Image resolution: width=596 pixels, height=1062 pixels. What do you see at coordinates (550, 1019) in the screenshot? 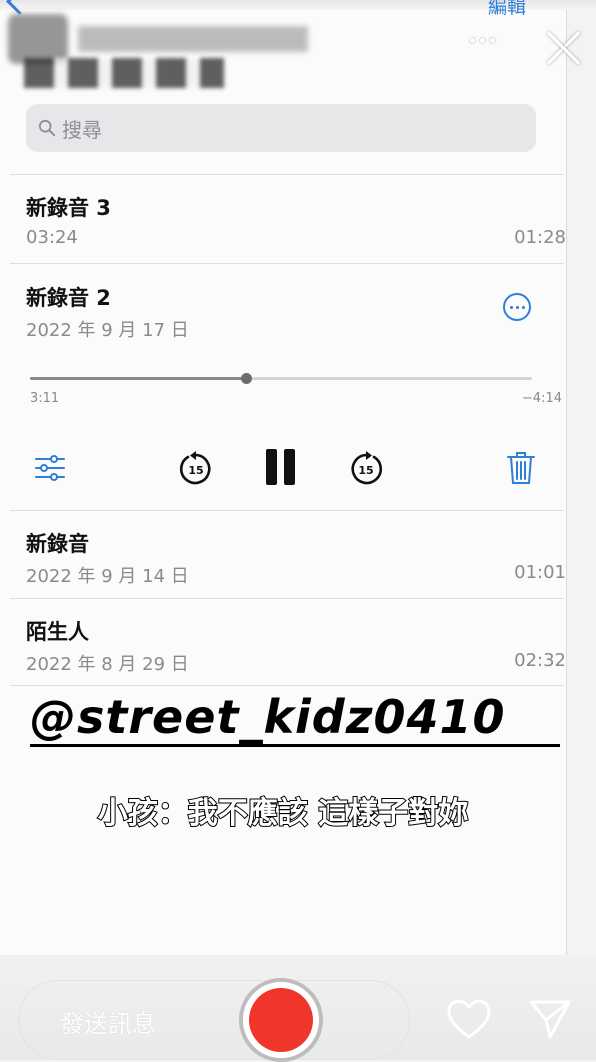
I see `send-icon` at bounding box center [550, 1019].